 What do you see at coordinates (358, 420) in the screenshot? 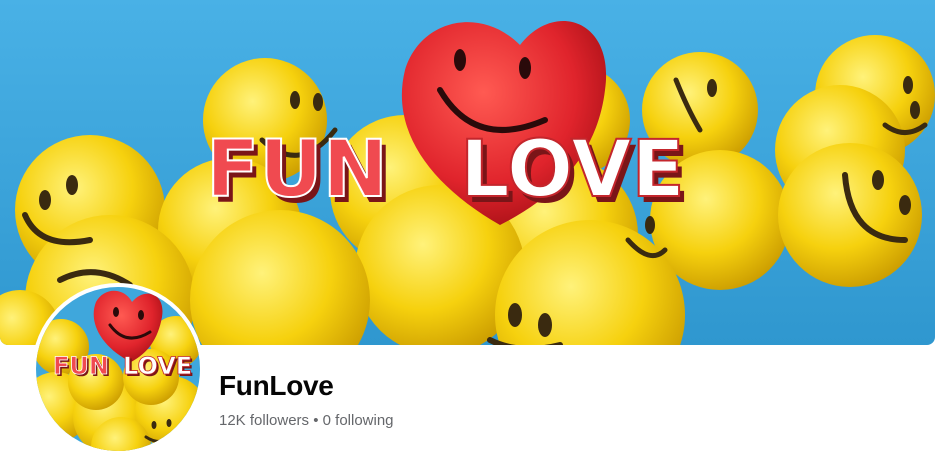
I see `following-link: 0 following` at bounding box center [358, 420].